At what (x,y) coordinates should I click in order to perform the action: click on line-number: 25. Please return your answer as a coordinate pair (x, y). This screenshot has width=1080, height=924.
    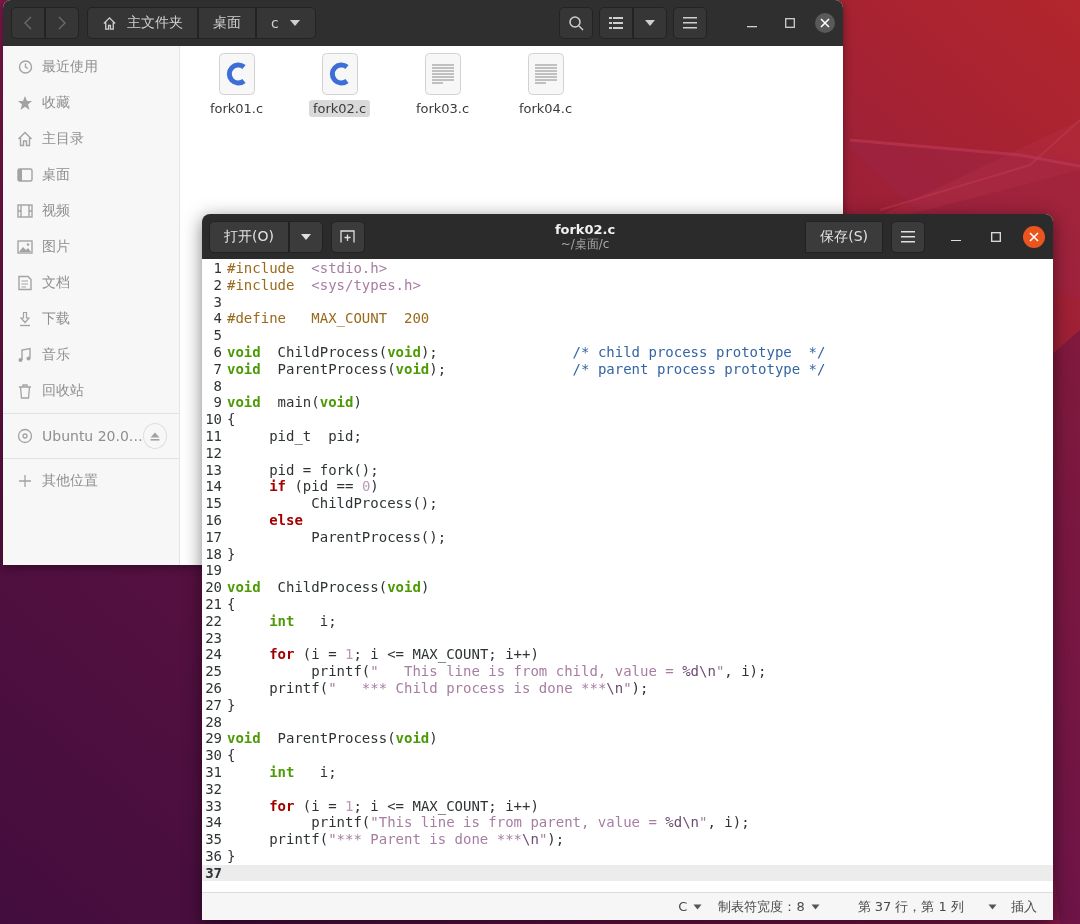
    Looking at the image, I should click on (213, 671).